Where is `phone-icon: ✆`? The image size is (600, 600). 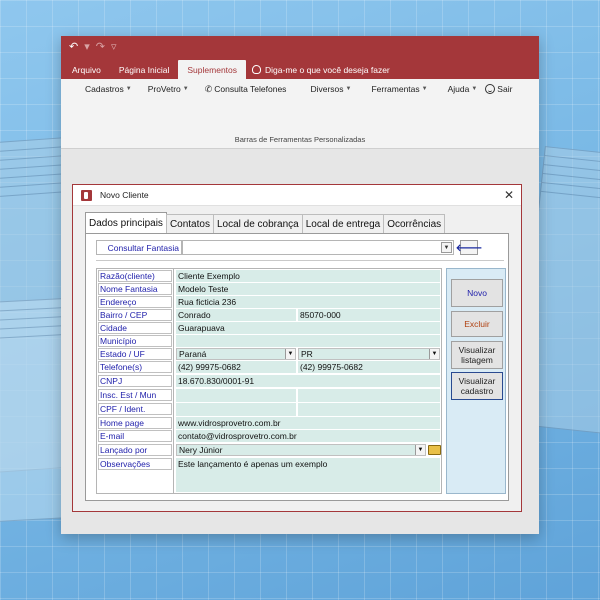
phone-icon: ✆ is located at coordinates (208, 88).